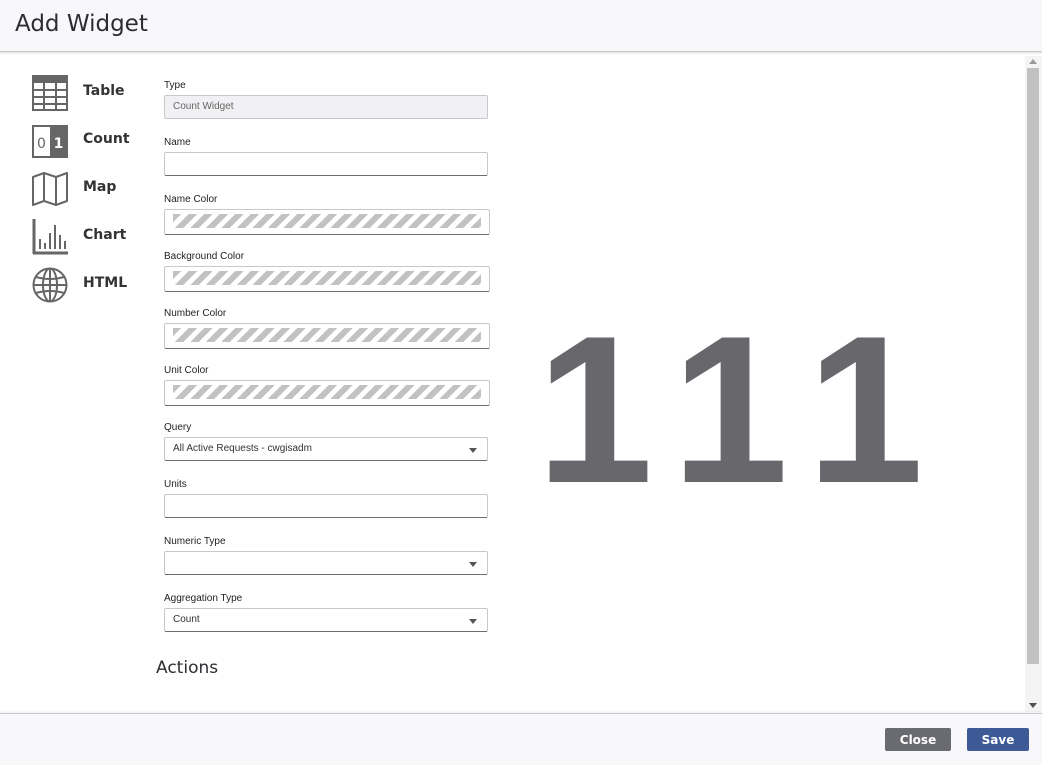 The width and height of the screenshot is (1042, 765). Describe the element at coordinates (1033, 366) in the screenshot. I see `scroll-thumb` at that location.